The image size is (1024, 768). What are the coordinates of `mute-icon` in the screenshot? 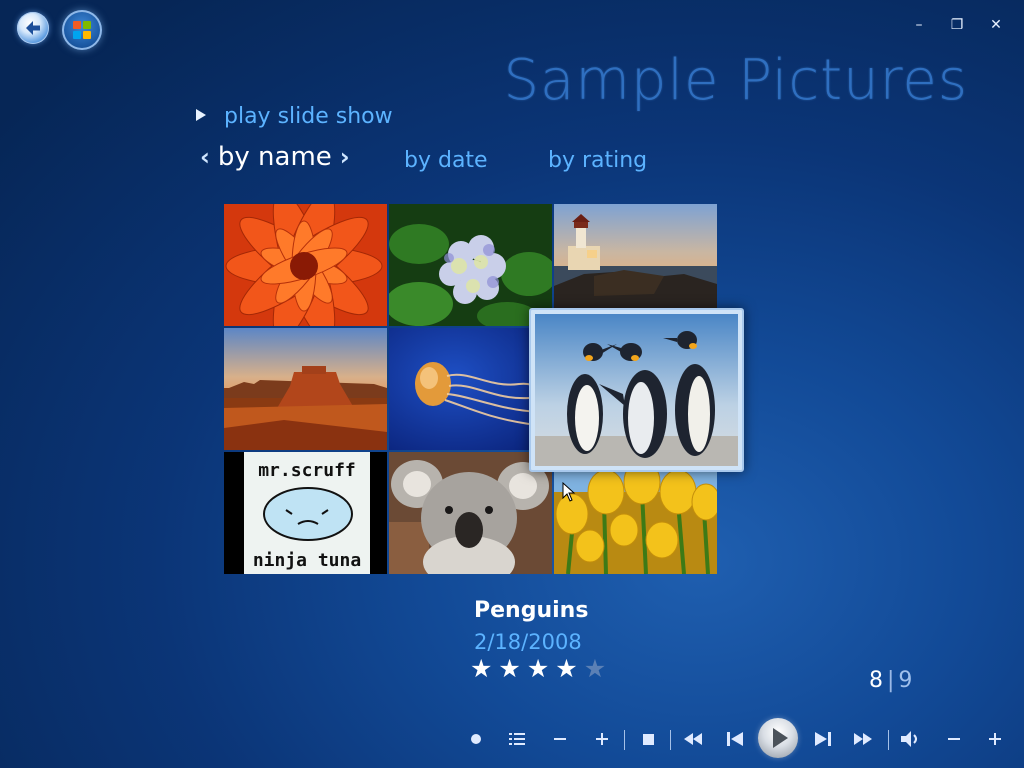 It's located at (911, 739).